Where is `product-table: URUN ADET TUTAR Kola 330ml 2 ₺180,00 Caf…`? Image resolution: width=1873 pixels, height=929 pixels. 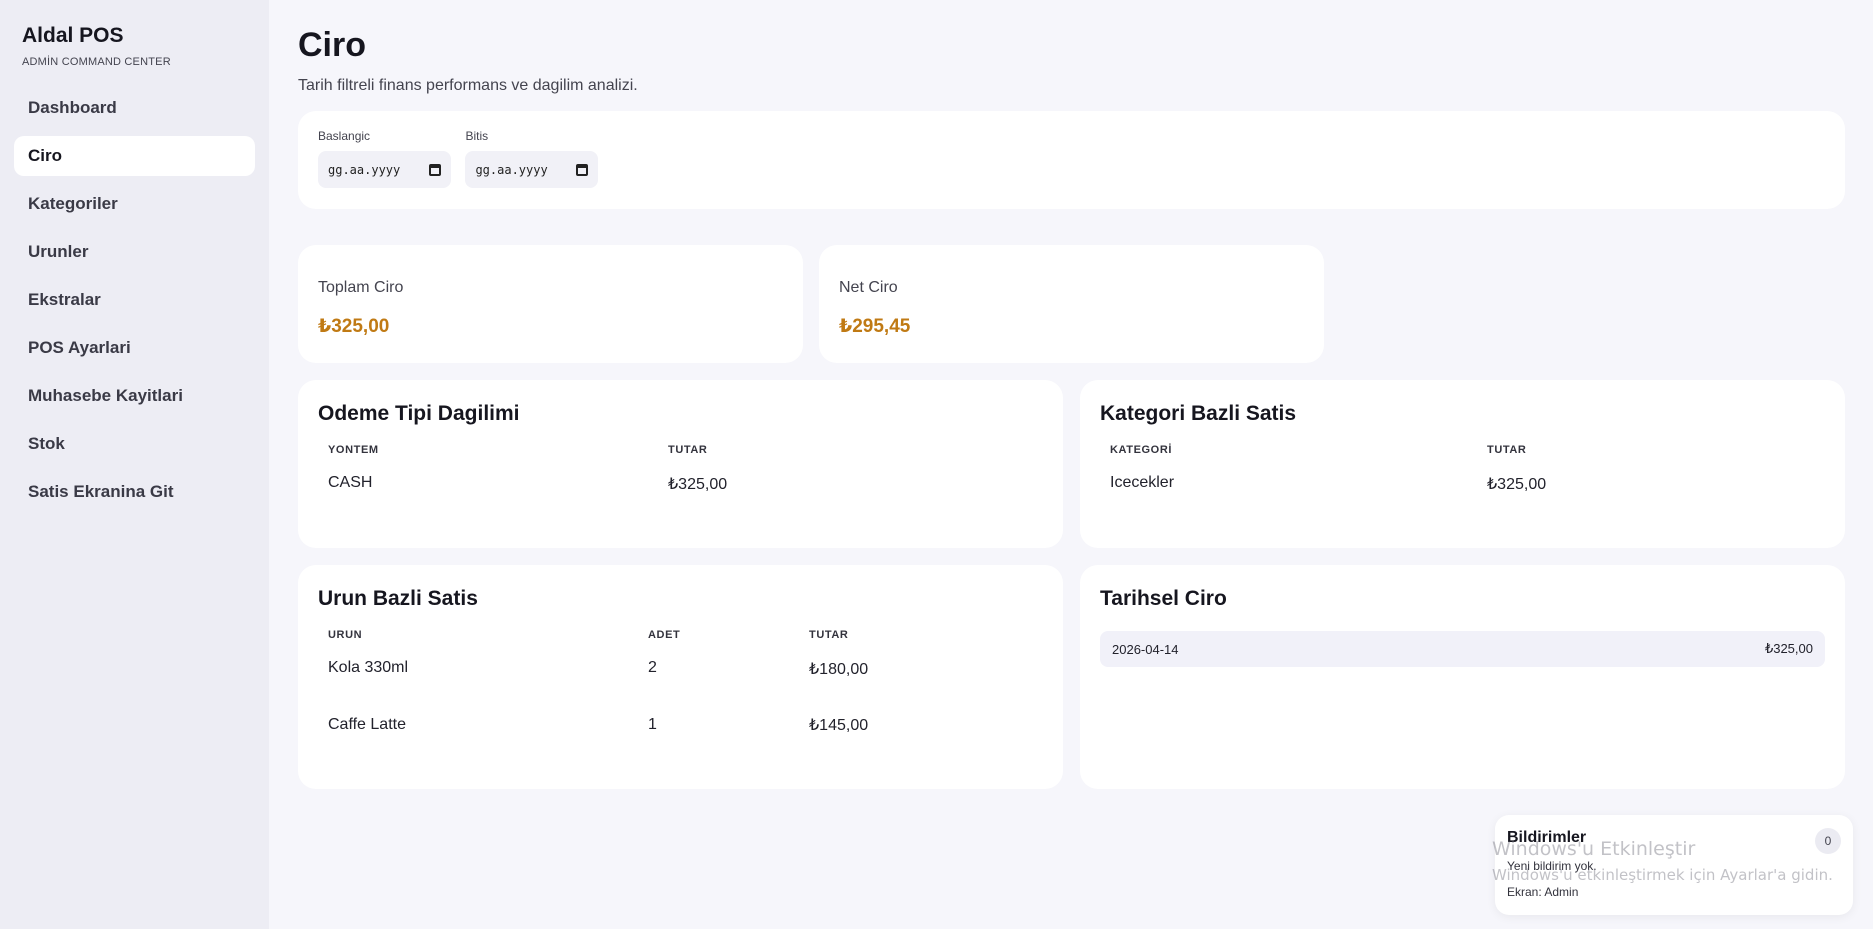 product-table: URUN ADET TUTAR Kola 330ml 2 ₺180,00 Caf… is located at coordinates (680, 691).